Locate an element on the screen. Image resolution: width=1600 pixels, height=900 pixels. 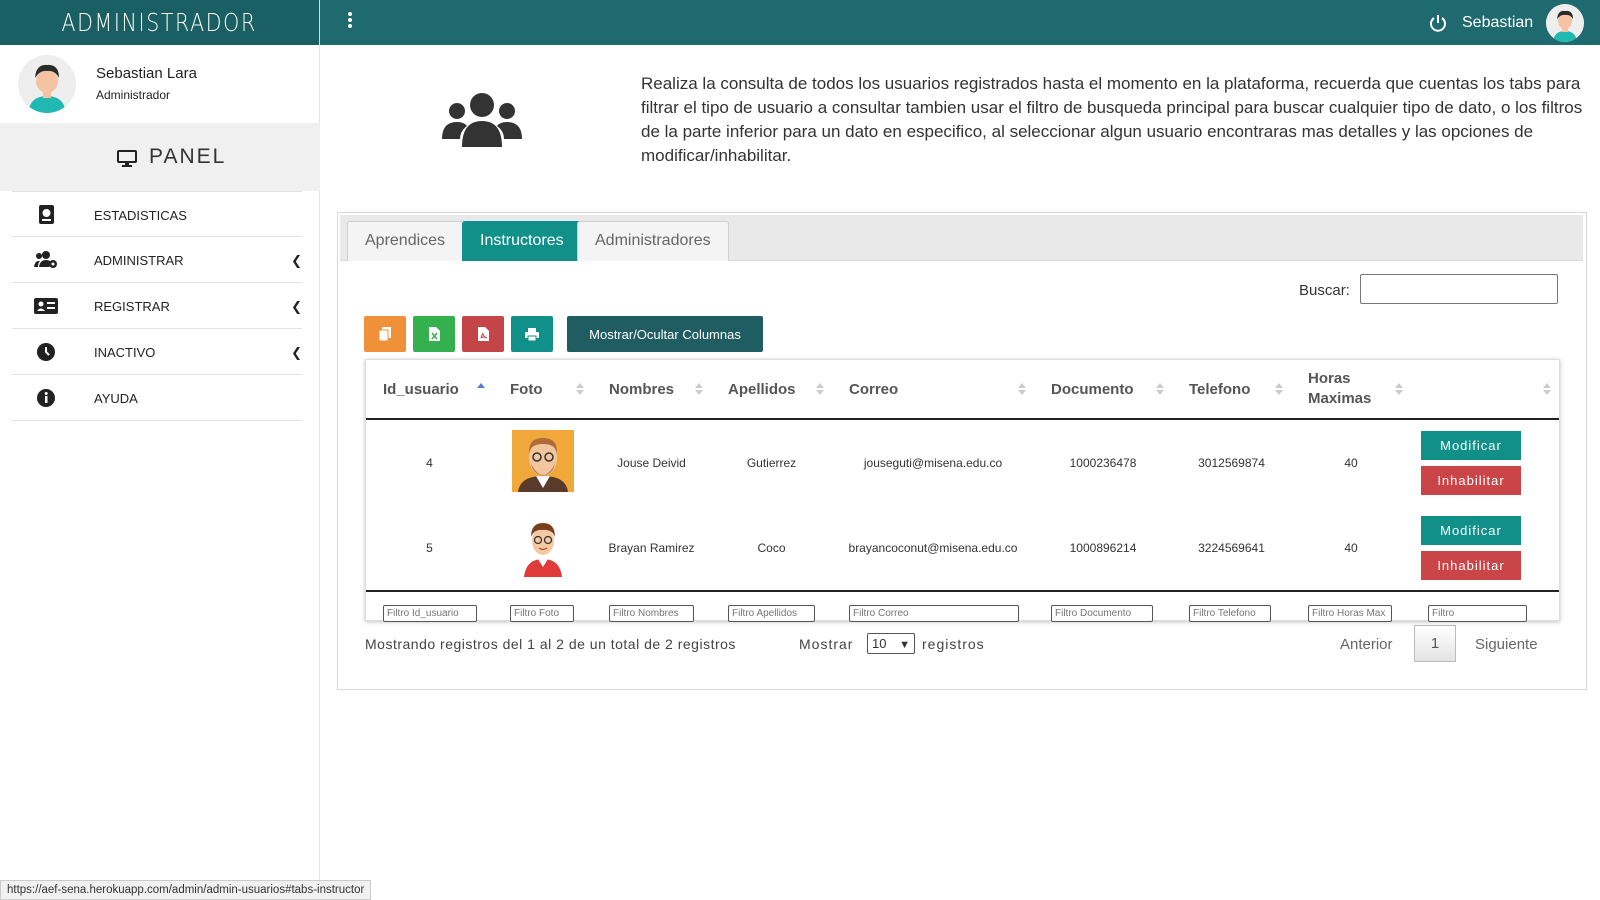
cell-id: 4 is located at coordinates (429, 462).